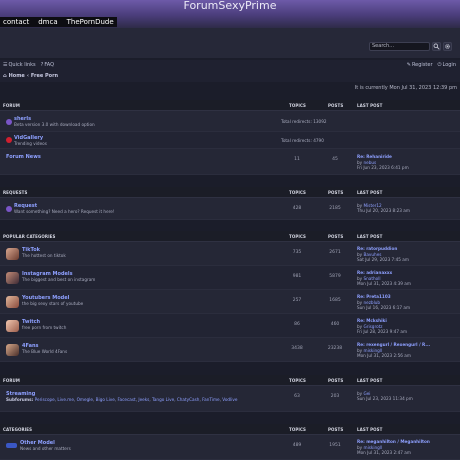 The width and height of the screenshot is (460, 460). Describe the element at coordinates (382, 331) in the screenshot. I see `last-post-date: Fri Jul 28, 2023 9:47 am` at that location.